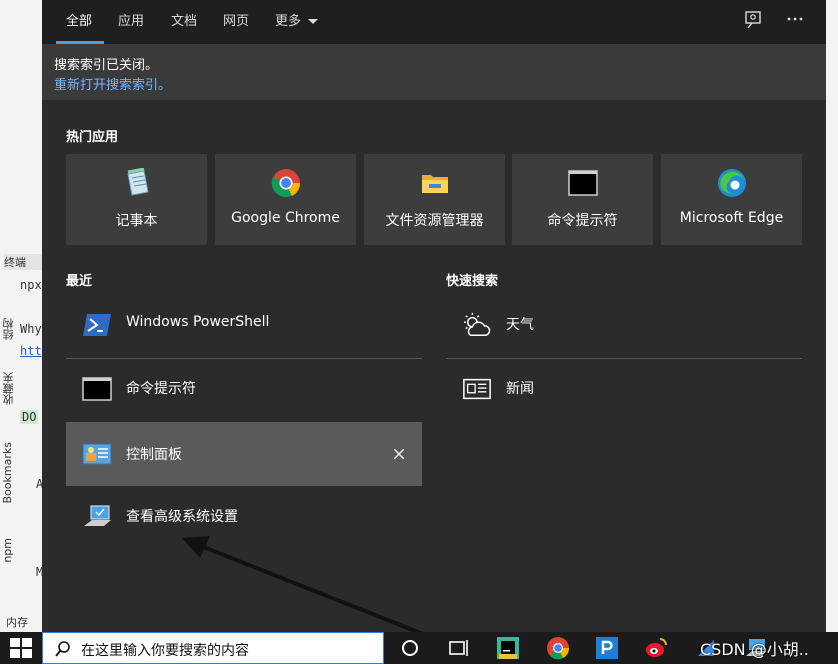 The width and height of the screenshot is (838, 664). What do you see at coordinates (9, 388) in the screenshot?
I see `ide-side-tab-favorites: 收藏夹` at bounding box center [9, 388].